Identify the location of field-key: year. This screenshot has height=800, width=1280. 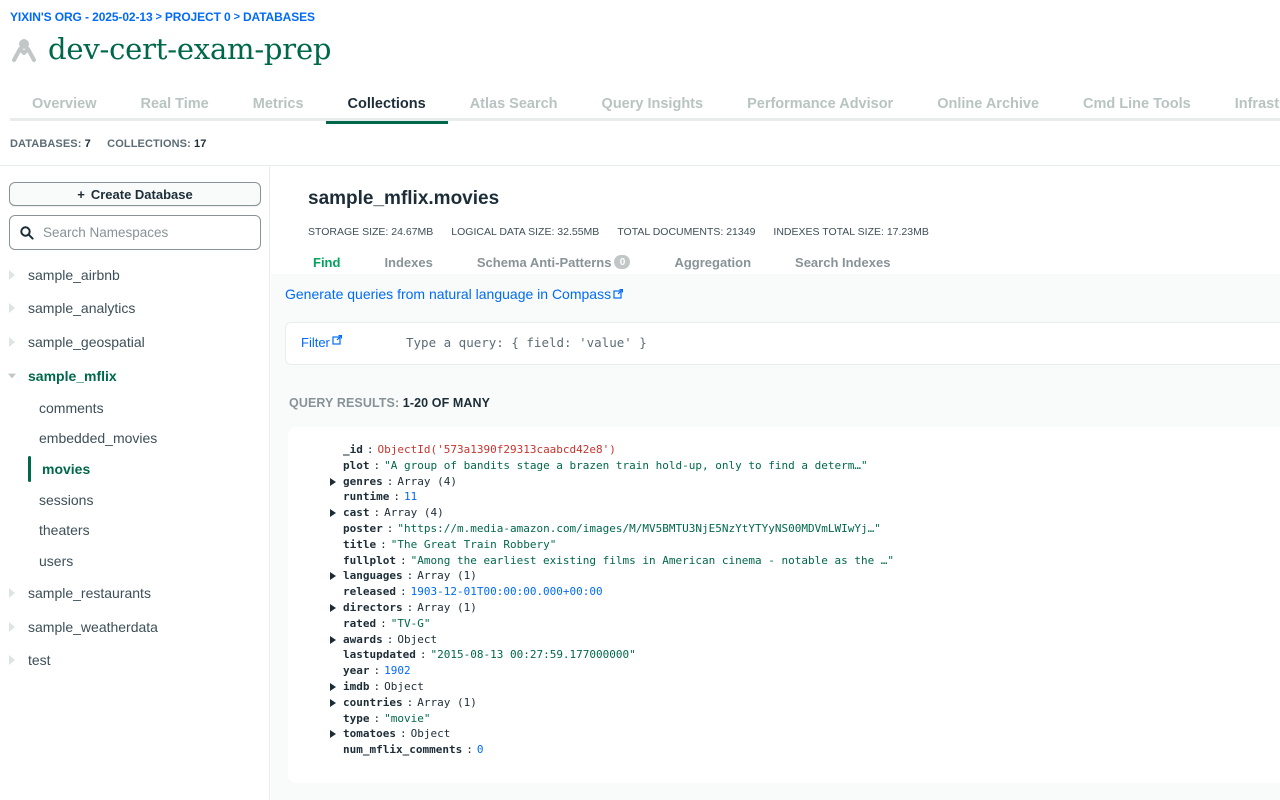
(356, 671).